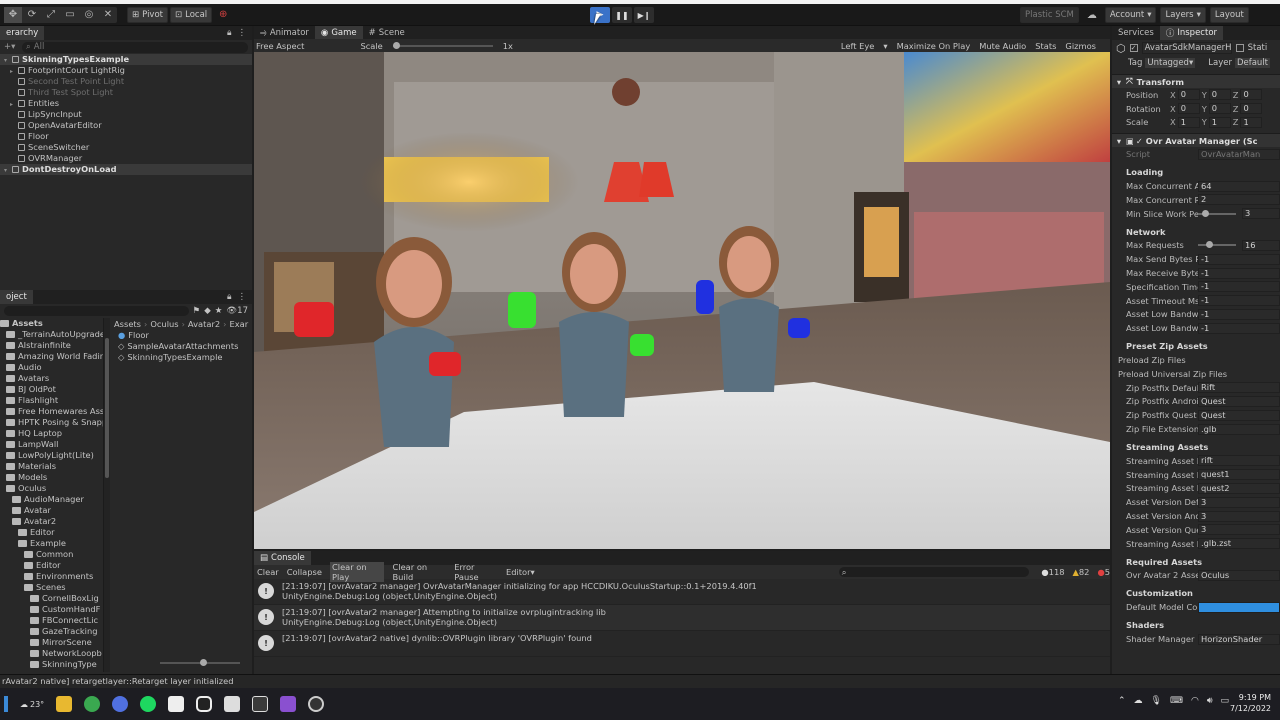 The height and width of the screenshot is (720, 1280). What do you see at coordinates (89, 15) in the screenshot?
I see `transform-tool-icon: ◎` at bounding box center [89, 15].